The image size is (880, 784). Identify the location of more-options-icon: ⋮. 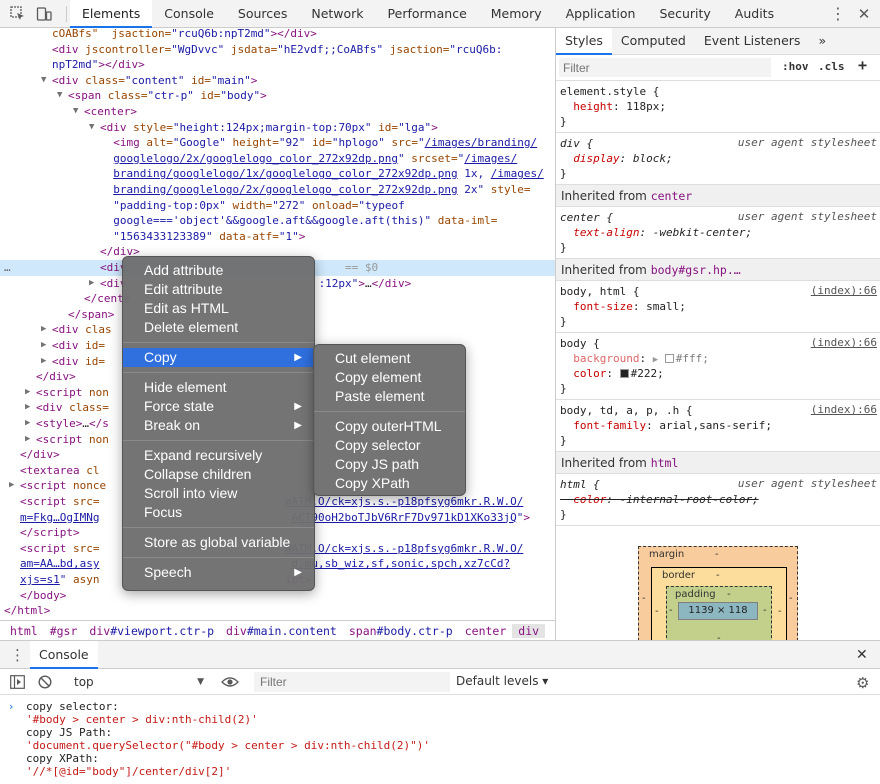
(838, 14).